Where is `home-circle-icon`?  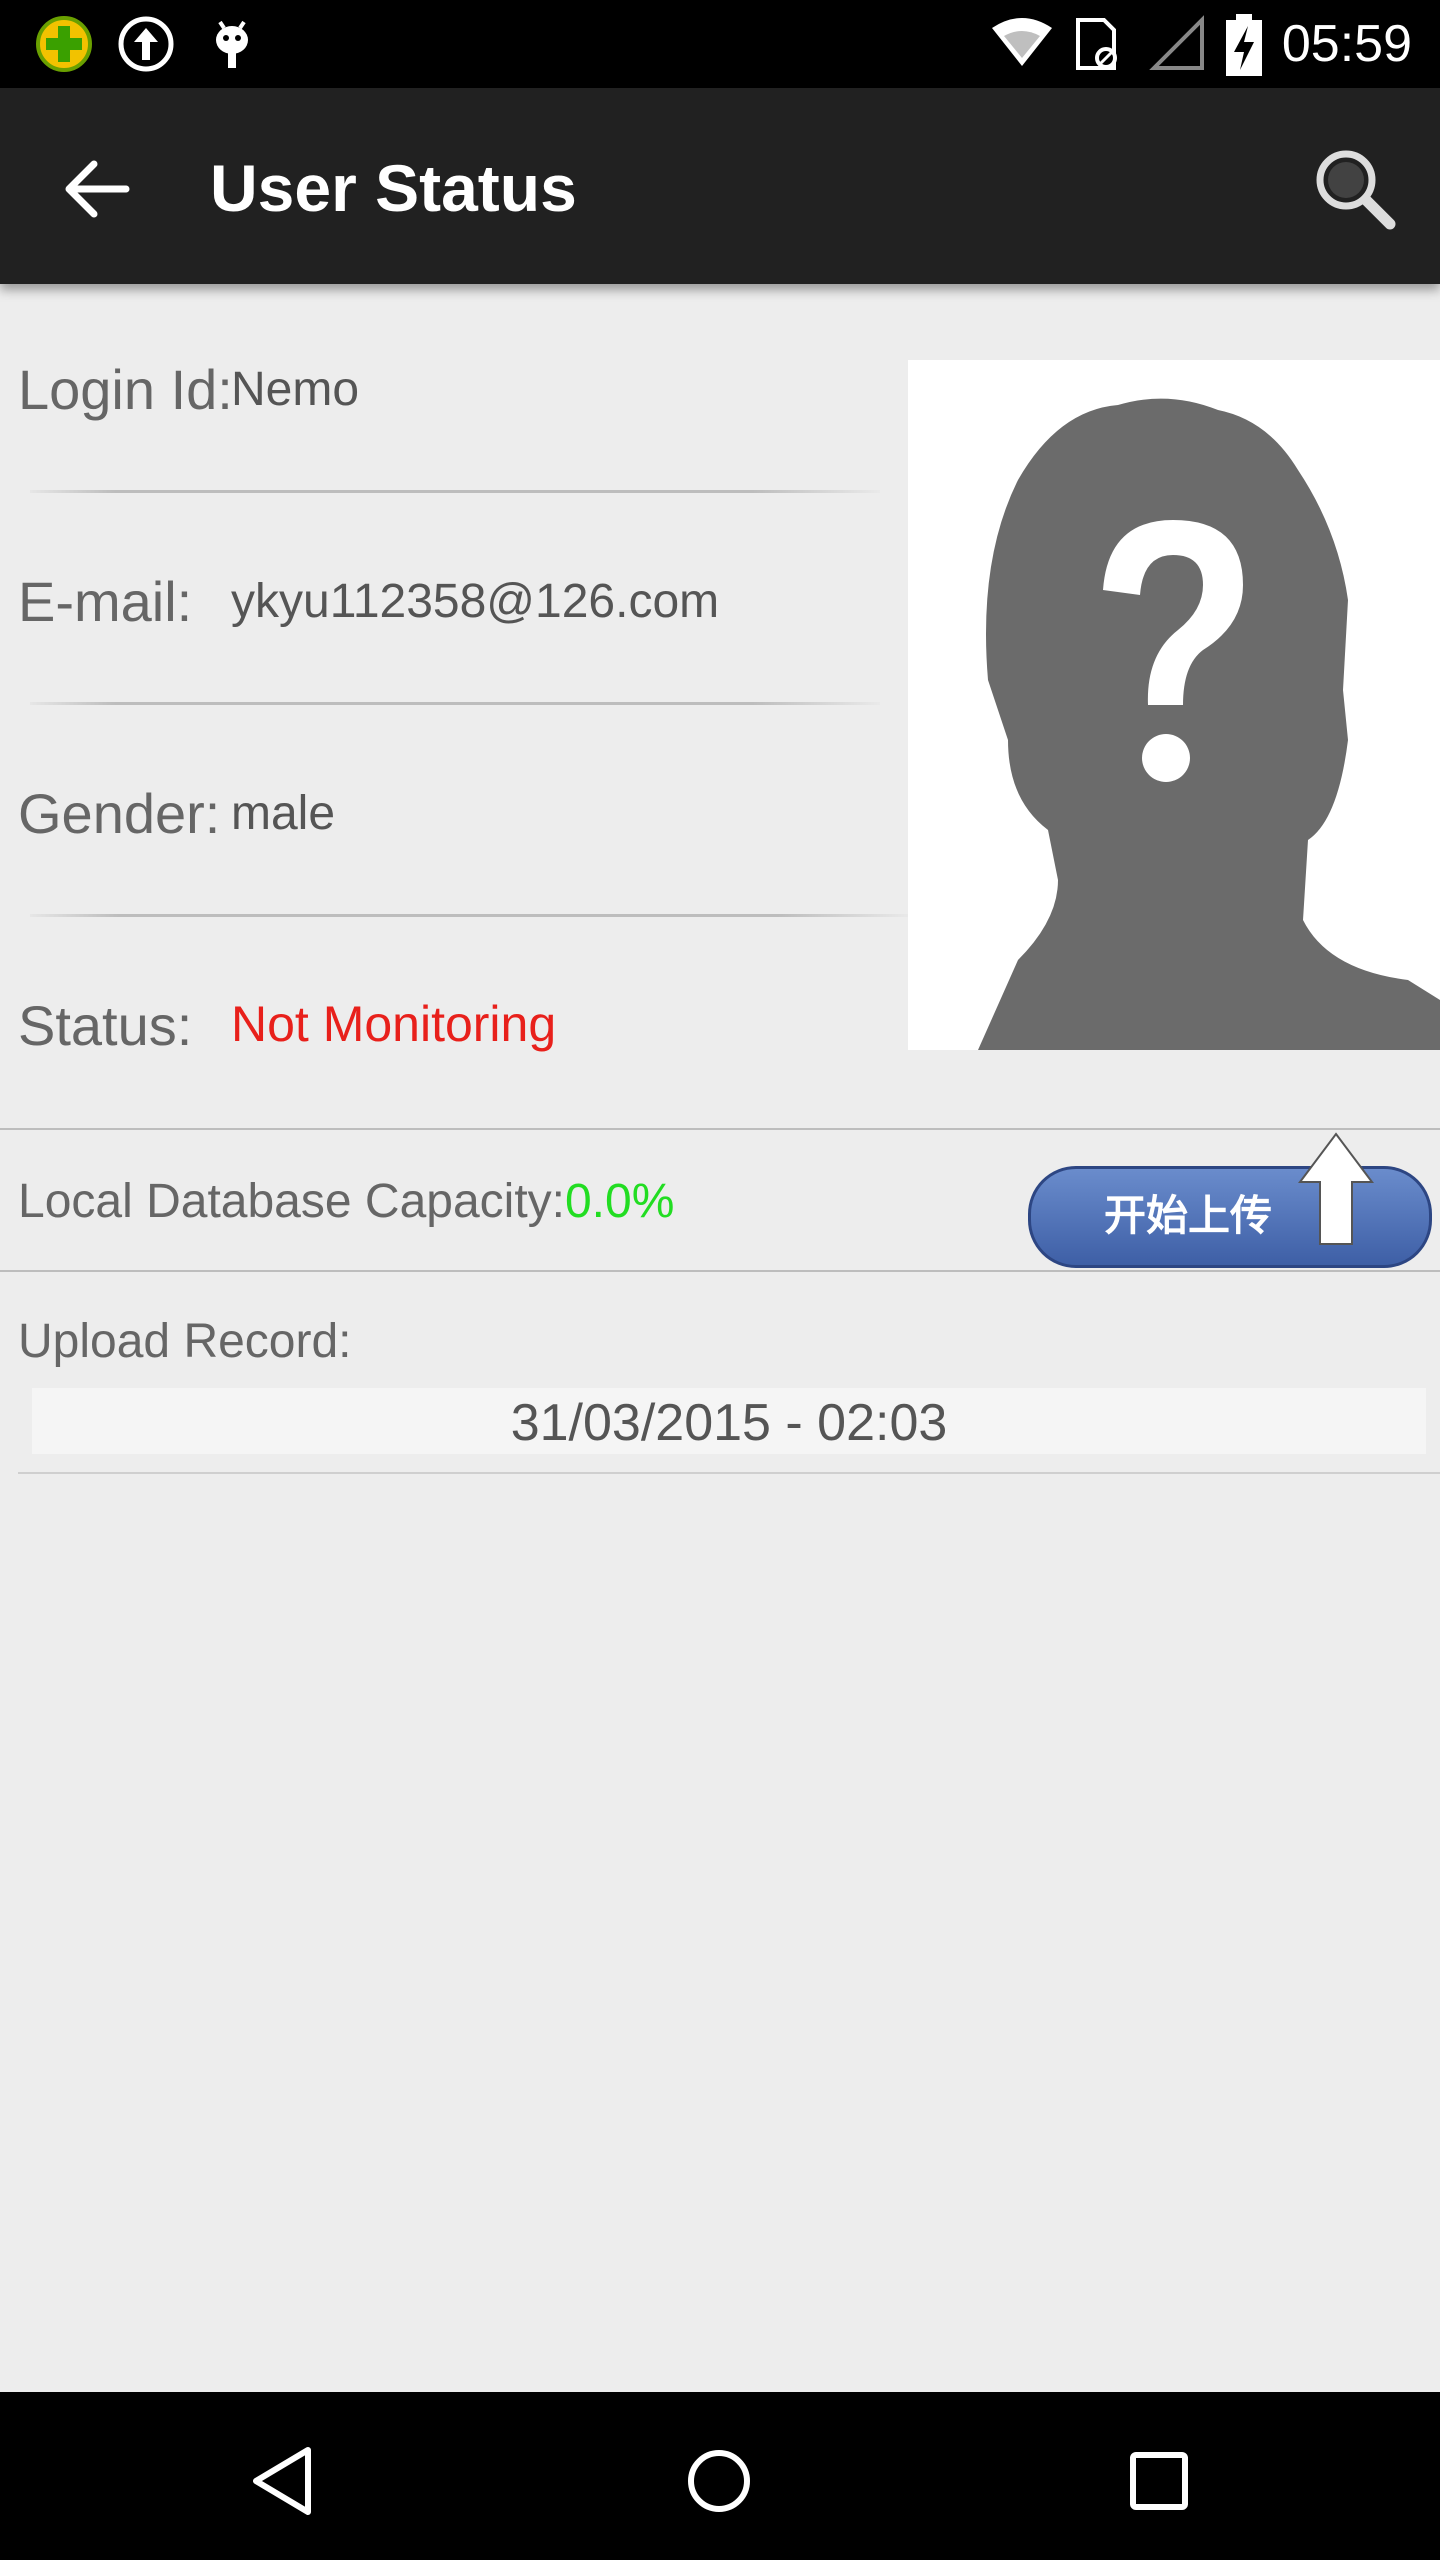 home-circle-icon is located at coordinates (719, 2481).